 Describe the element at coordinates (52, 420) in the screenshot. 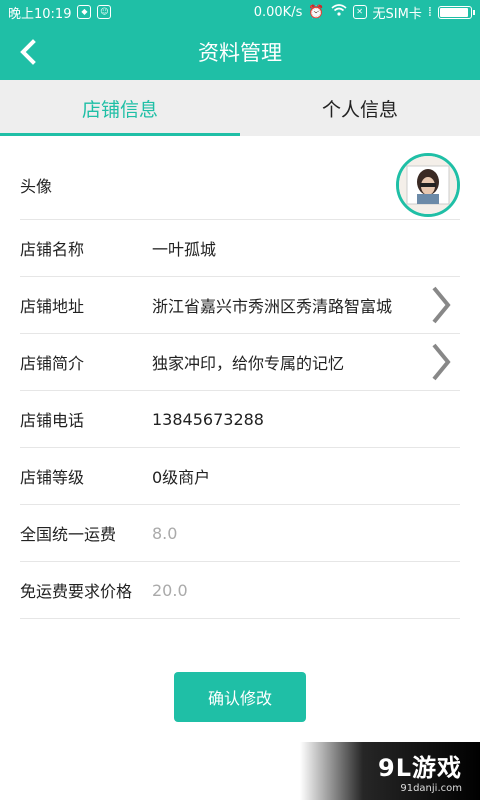

I see `field-label: 店铺电话` at that location.